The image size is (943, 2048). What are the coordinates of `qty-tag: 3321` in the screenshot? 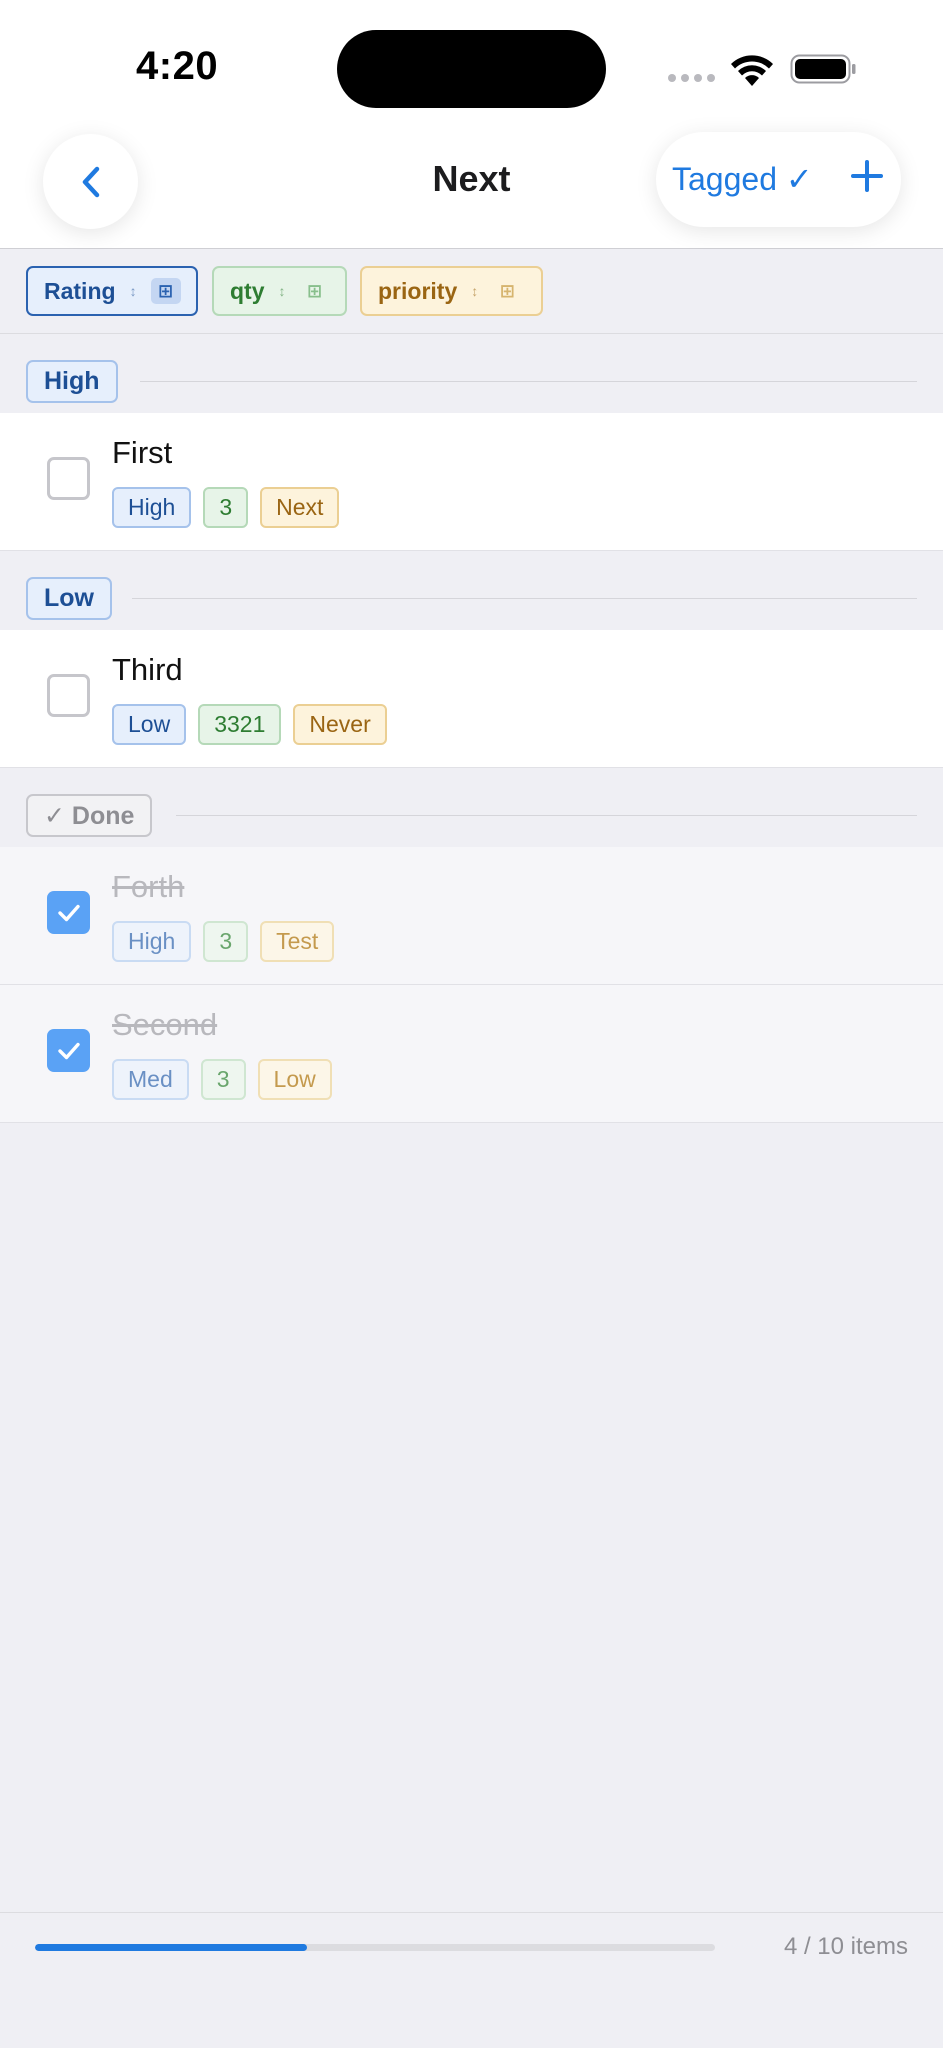 It's located at (240, 724).